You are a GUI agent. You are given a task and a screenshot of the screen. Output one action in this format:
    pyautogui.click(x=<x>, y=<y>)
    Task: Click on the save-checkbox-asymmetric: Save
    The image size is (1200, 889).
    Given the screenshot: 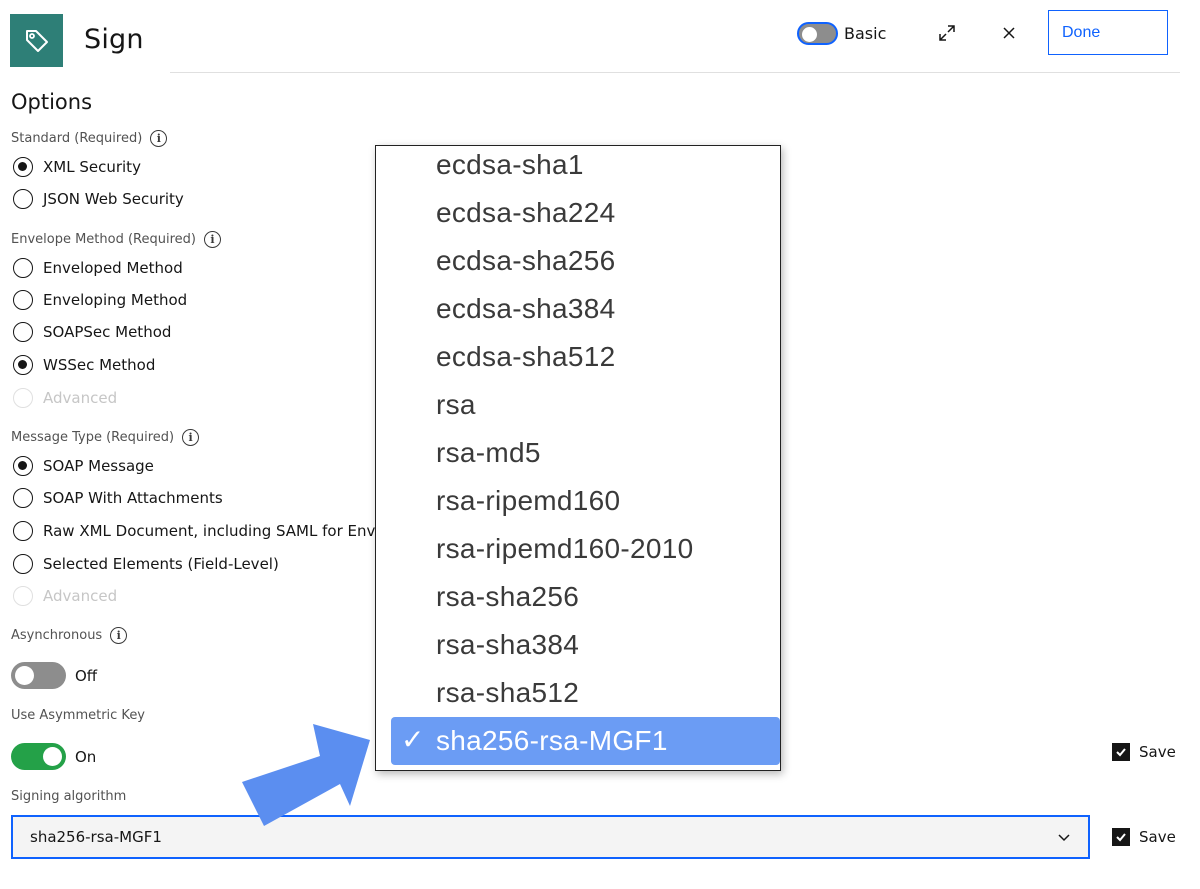 What is the action you would take?
    pyautogui.click(x=1144, y=752)
    